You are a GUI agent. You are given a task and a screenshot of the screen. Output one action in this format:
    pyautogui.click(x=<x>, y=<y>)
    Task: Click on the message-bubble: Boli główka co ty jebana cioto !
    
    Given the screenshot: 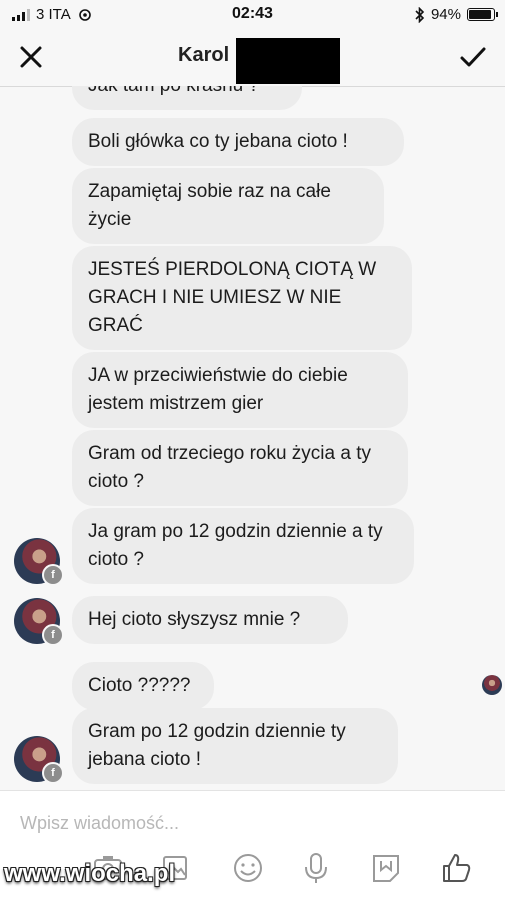 What is the action you would take?
    pyautogui.click(x=238, y=142)
    